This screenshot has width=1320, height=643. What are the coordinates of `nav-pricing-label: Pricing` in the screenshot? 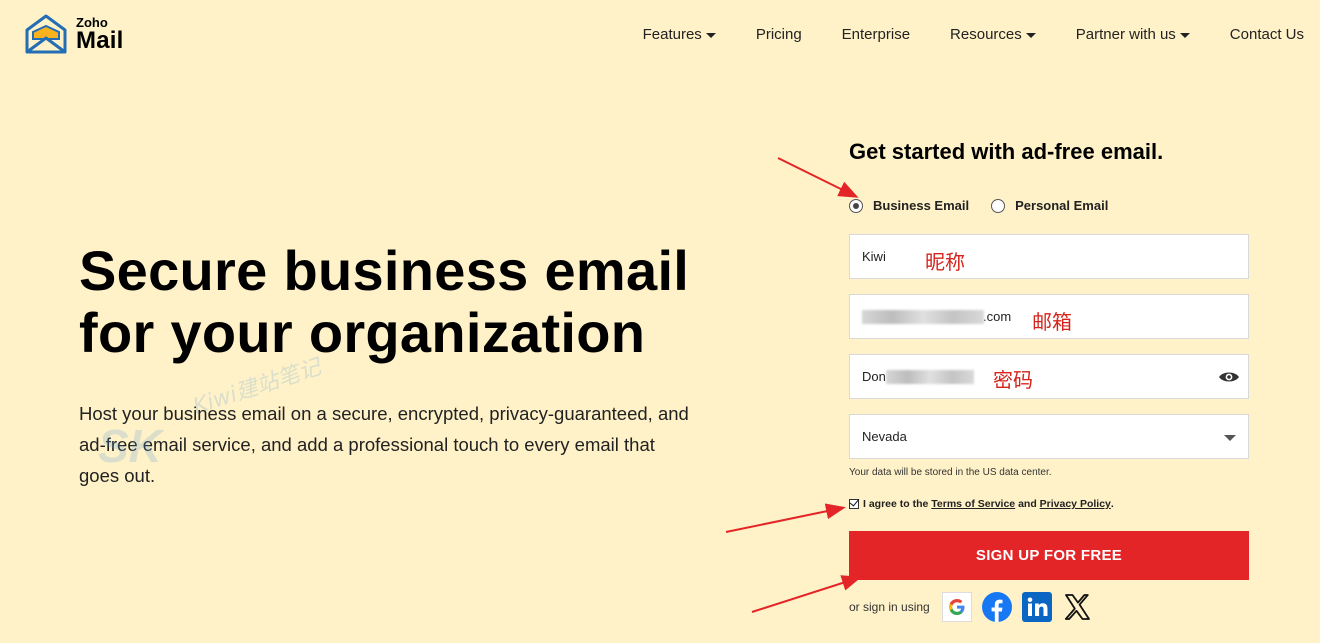 It's located at (778, 34).